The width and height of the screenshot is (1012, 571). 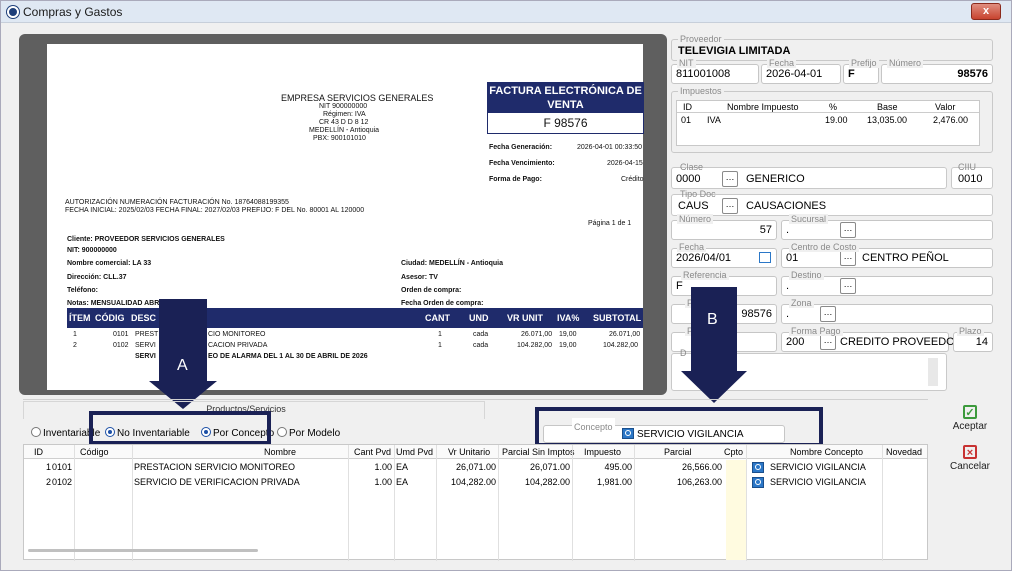 What do you see at coordinates (609, 147) in the screenshot?
I see `gen-date: 2026-04-01 00:33:50` at bounding box center [609, 147].